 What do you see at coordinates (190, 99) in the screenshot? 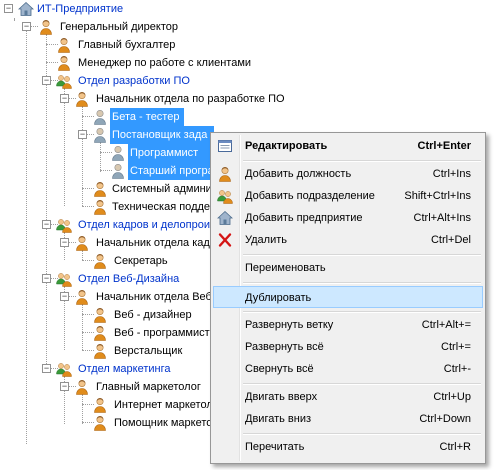
I see `tree-node-label: Начальник отдела по разработке ПО` at bounding box center [190, 99].